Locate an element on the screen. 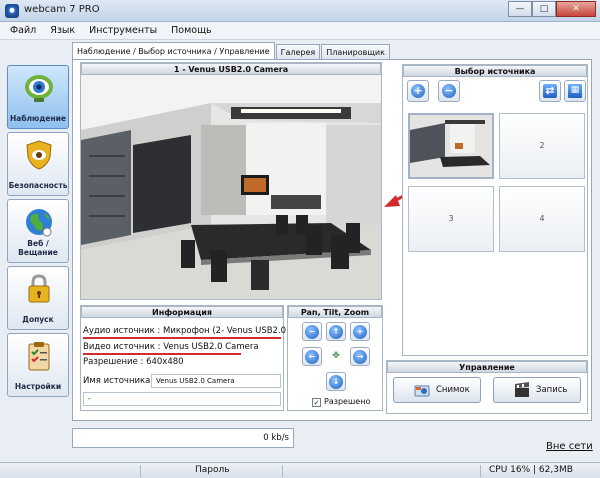 The height and width of the screenshot is (478, 600). zoom-out-button: − is located at coordinates (312, 331).